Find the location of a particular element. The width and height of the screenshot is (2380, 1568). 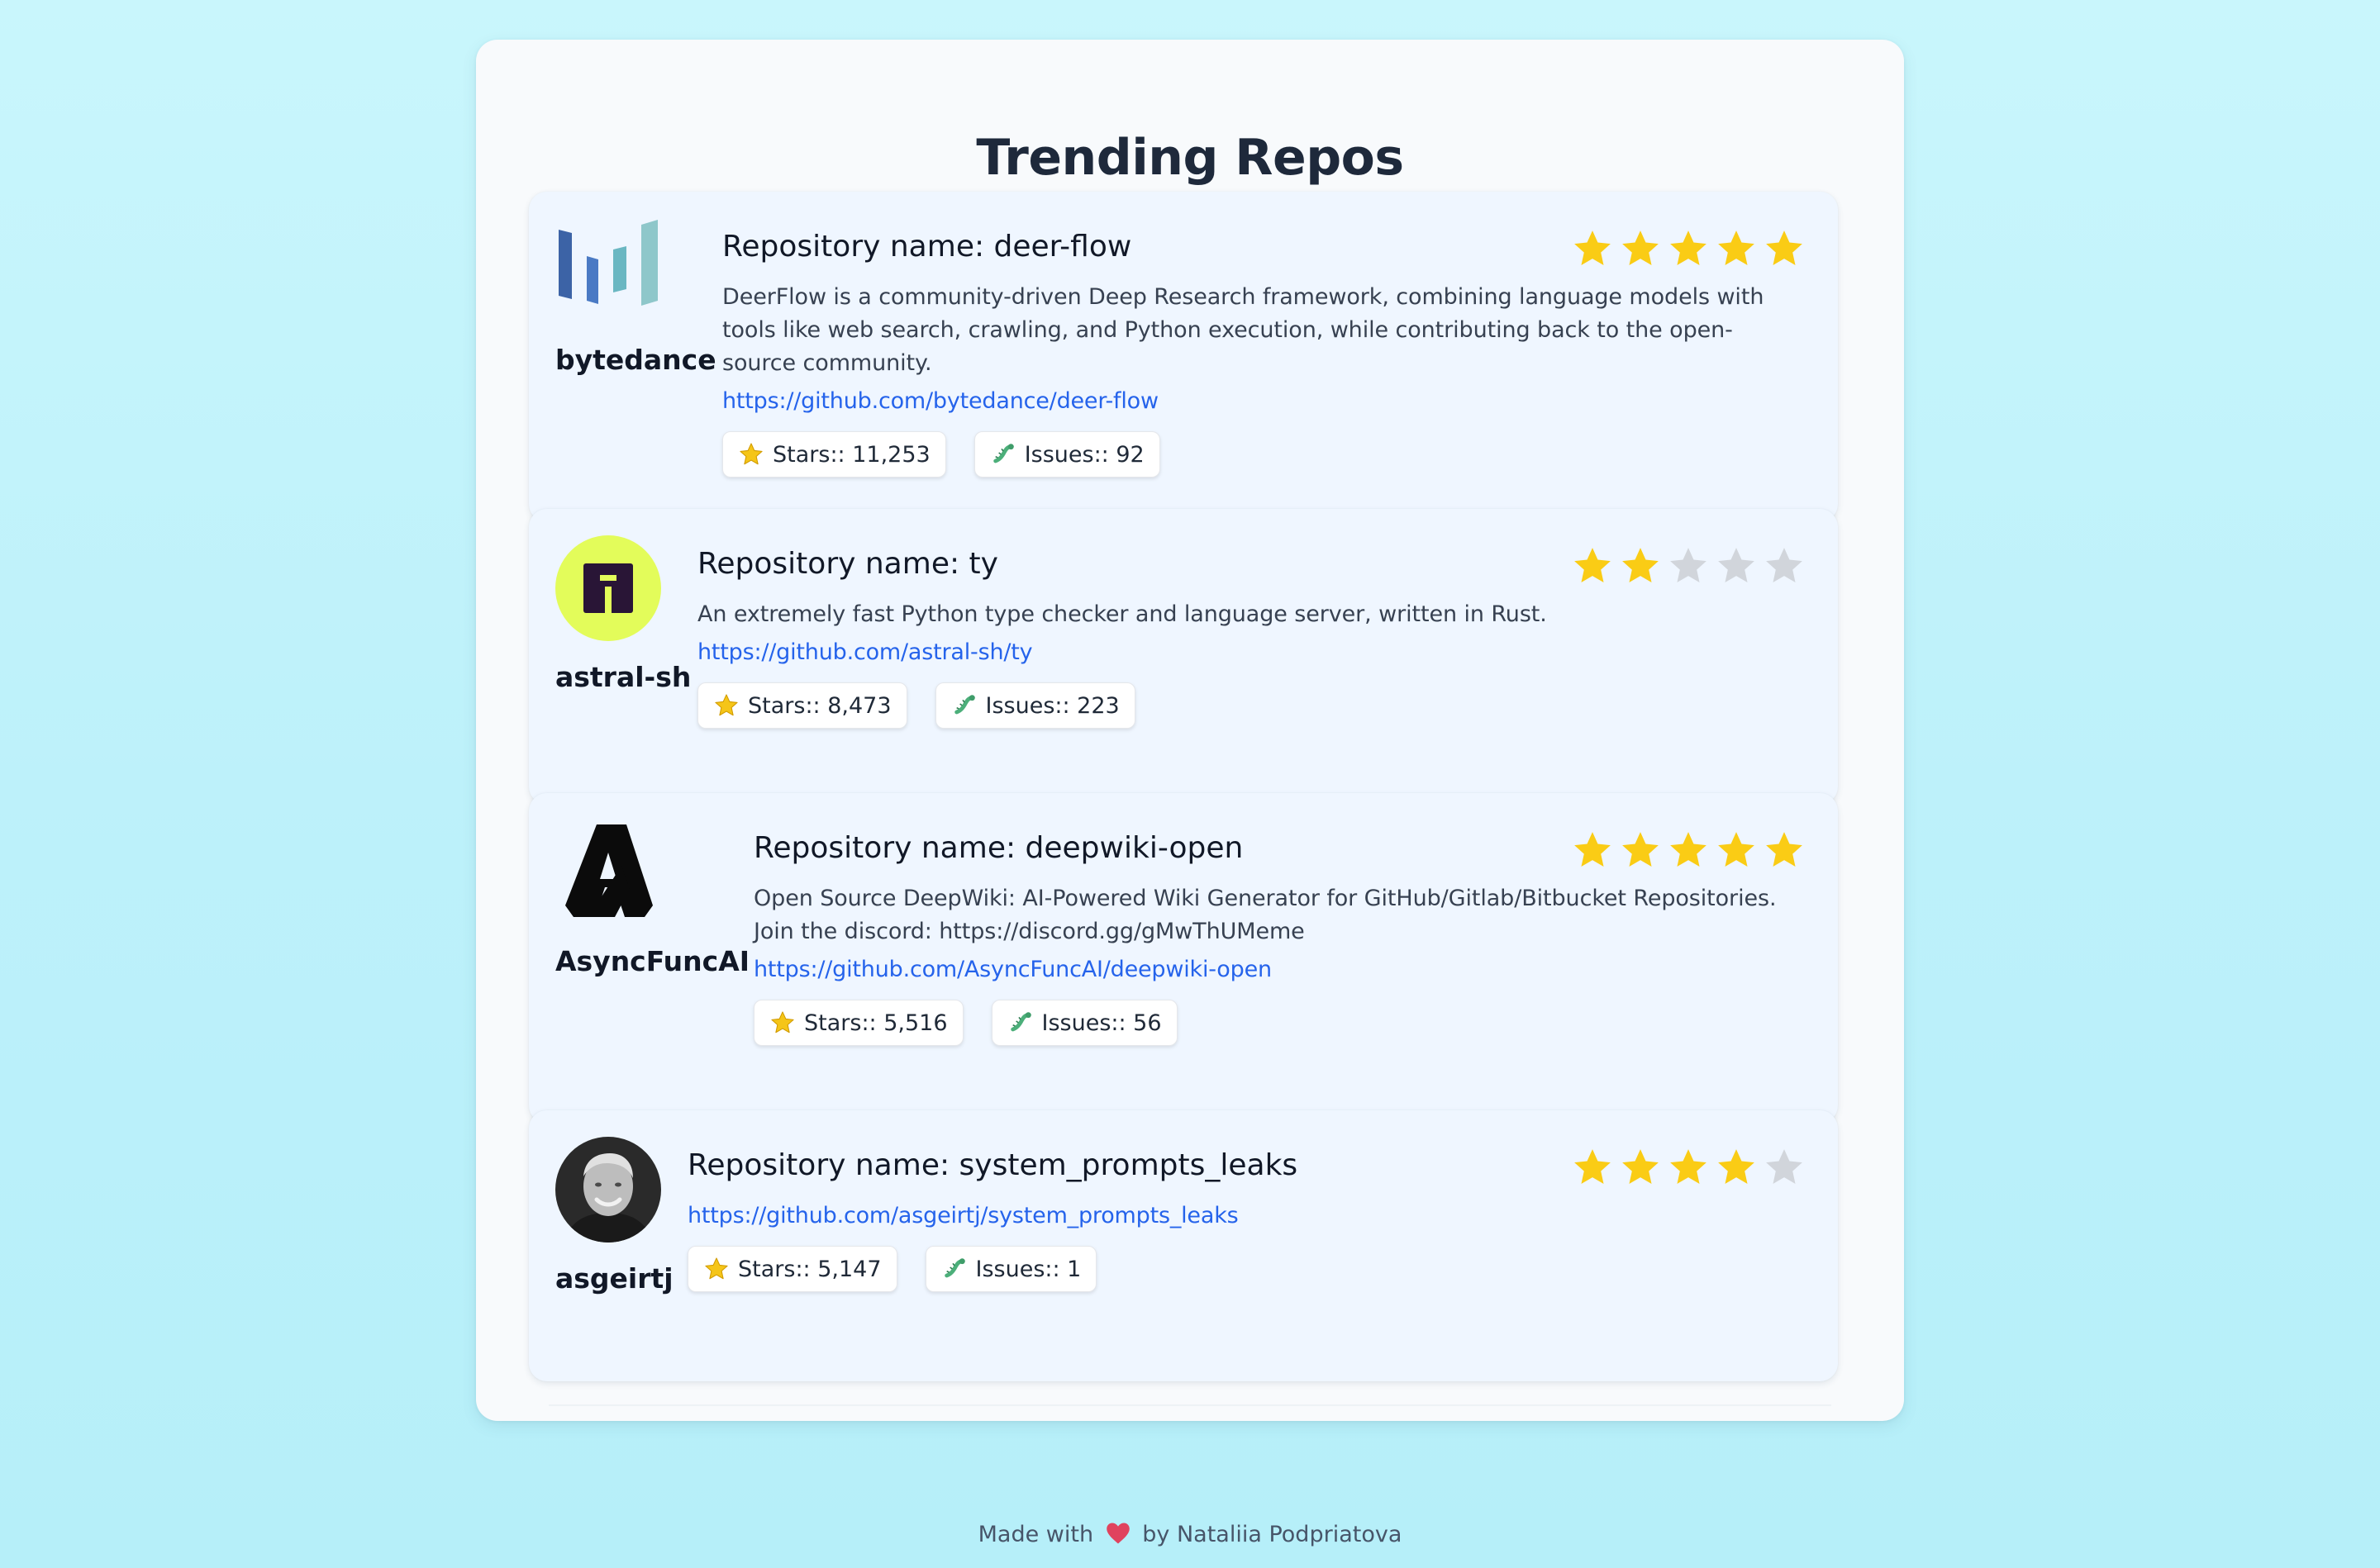

owner-name: AsyncFuncAI is located at coordinates (652, 961).